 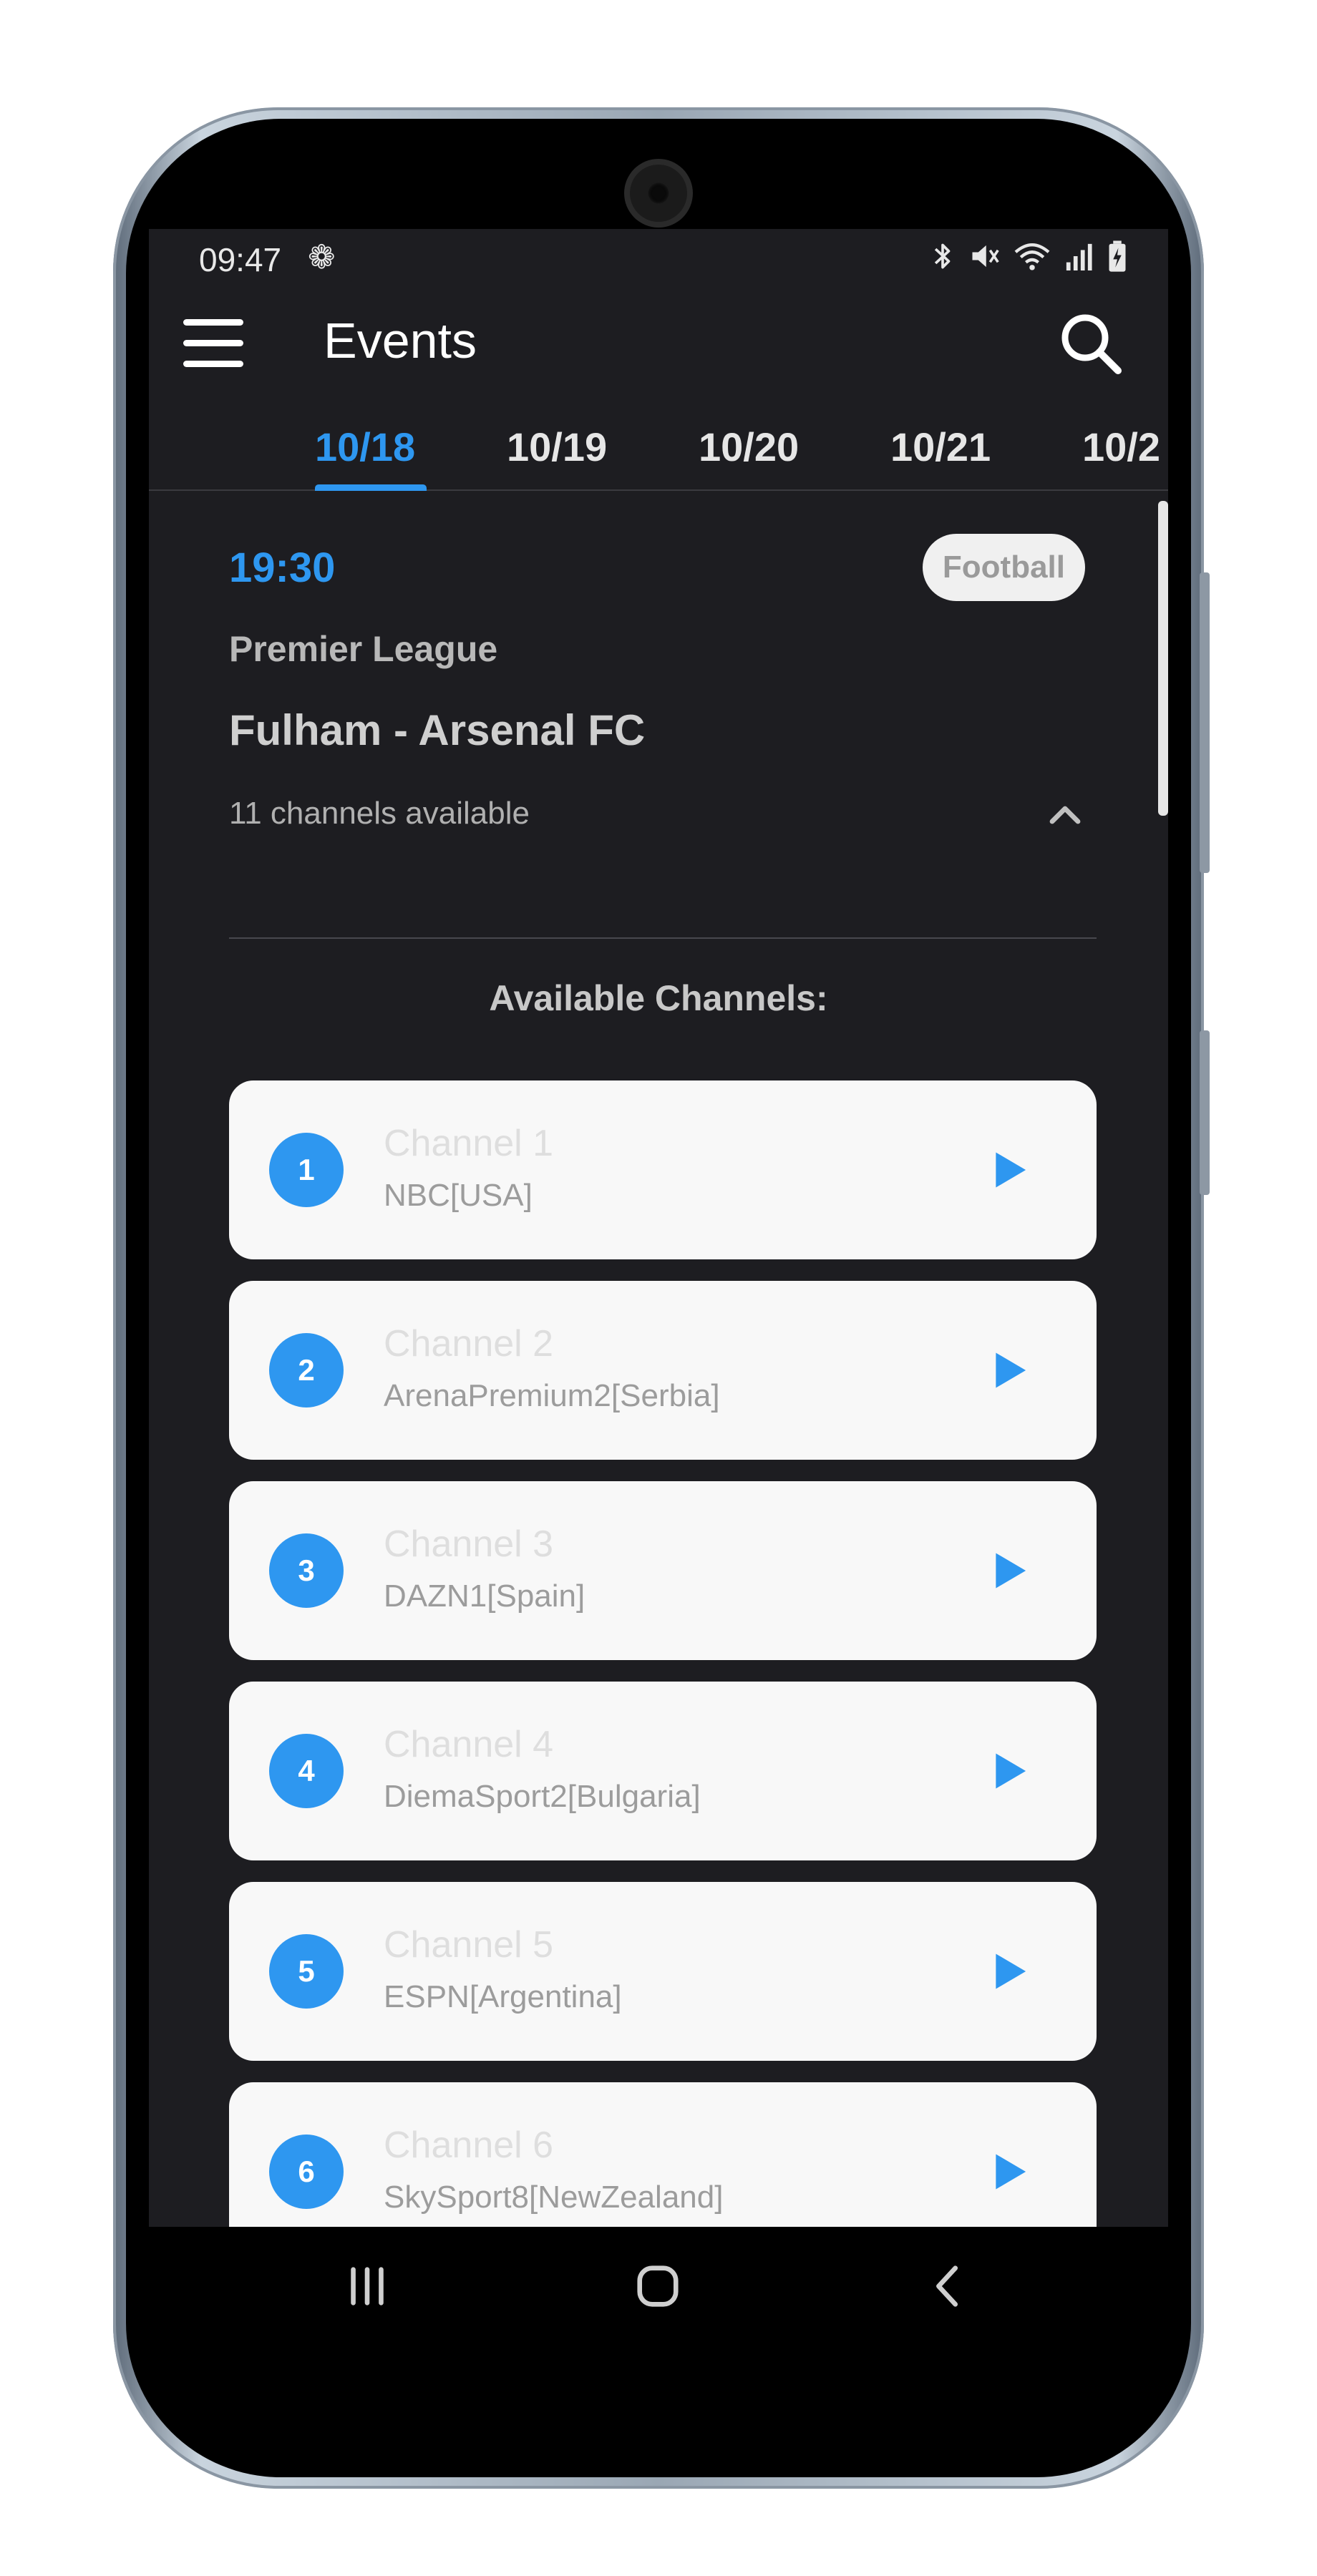 What do you see at coordinates (552, 1395) in the screenshot?
I see `channel-source: ArenaPremium2[Serbia]` at bounding box center [552, 1395].